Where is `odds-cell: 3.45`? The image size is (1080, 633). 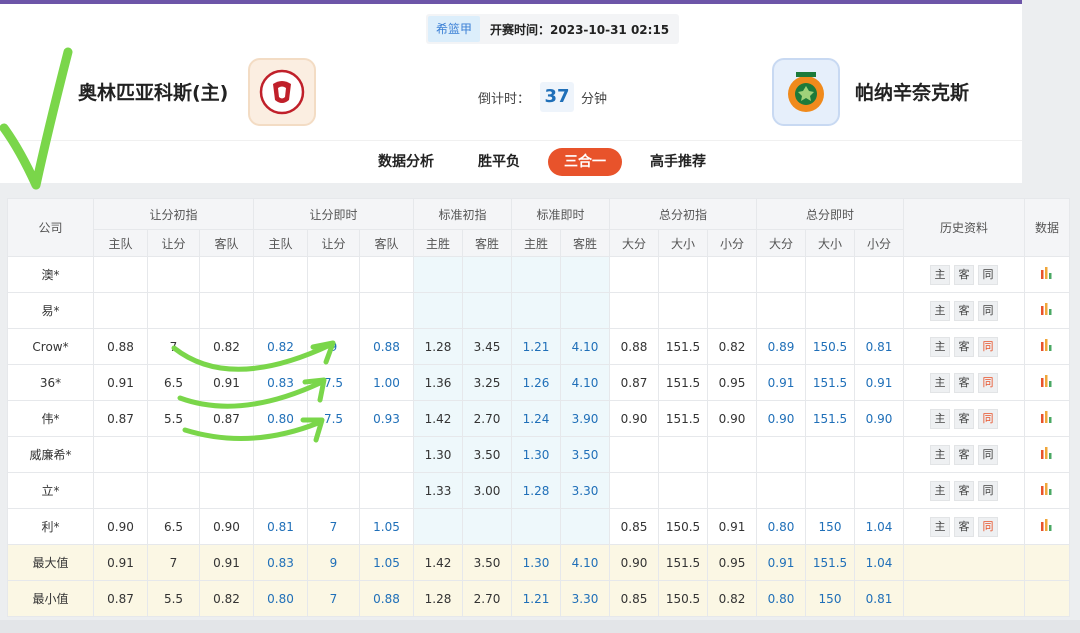
odds-cell: 3.45 is located at coordinates (487, 346).